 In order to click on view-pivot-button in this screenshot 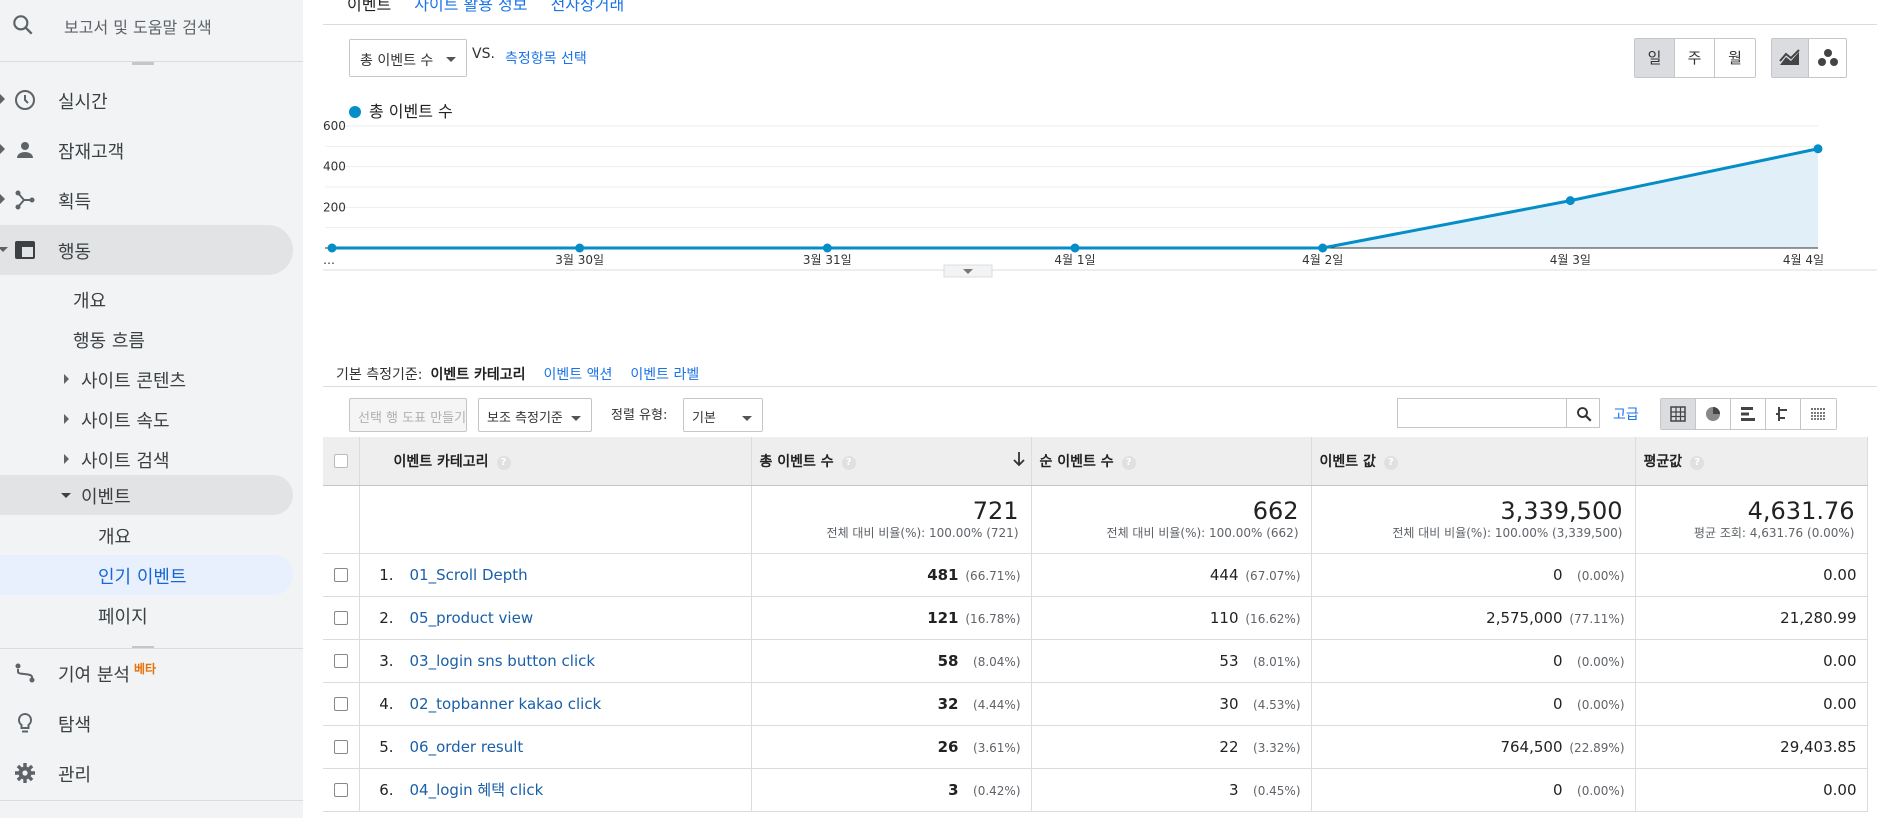, I will do `click(1818, 414)`.